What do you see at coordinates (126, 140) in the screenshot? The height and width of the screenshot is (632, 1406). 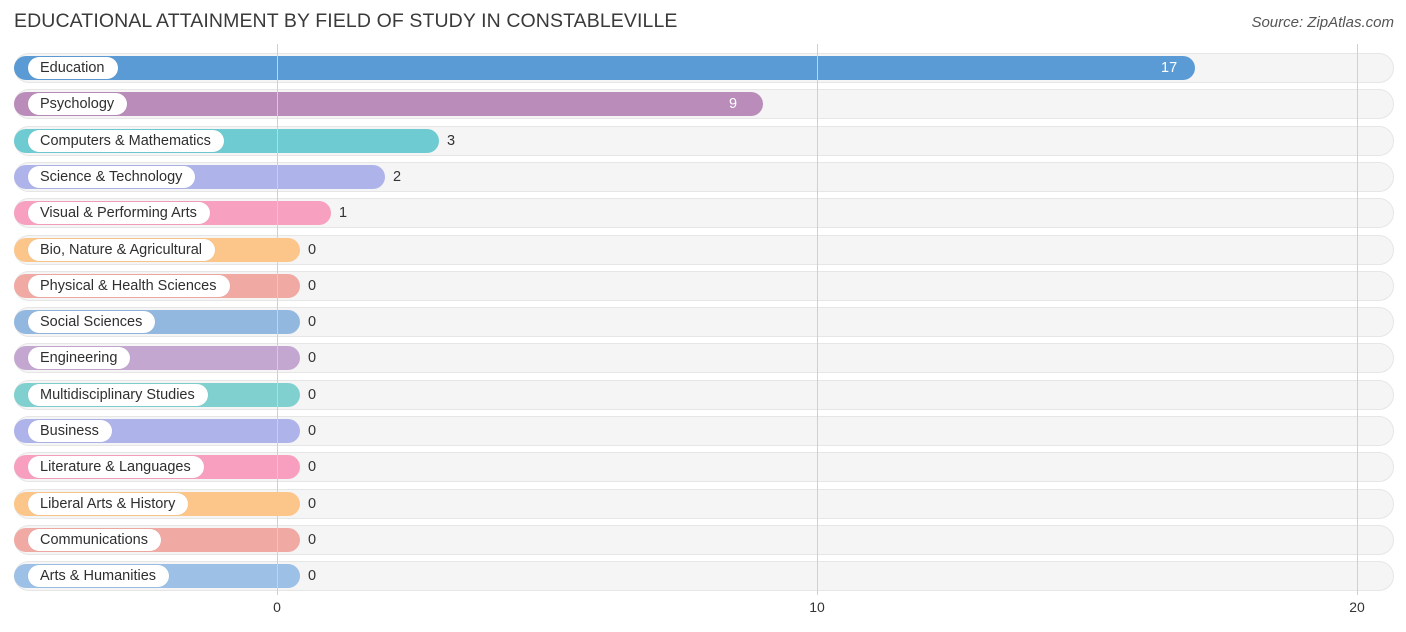 I see `bar-category-label: Computers & Mathematics` at bounding box center [126, 140].